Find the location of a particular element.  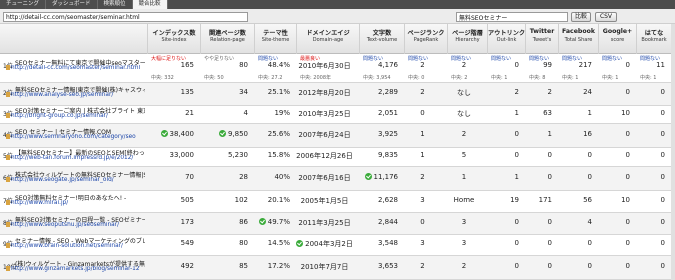

column-header-label: ページランク is located at coordinates (426, 33).